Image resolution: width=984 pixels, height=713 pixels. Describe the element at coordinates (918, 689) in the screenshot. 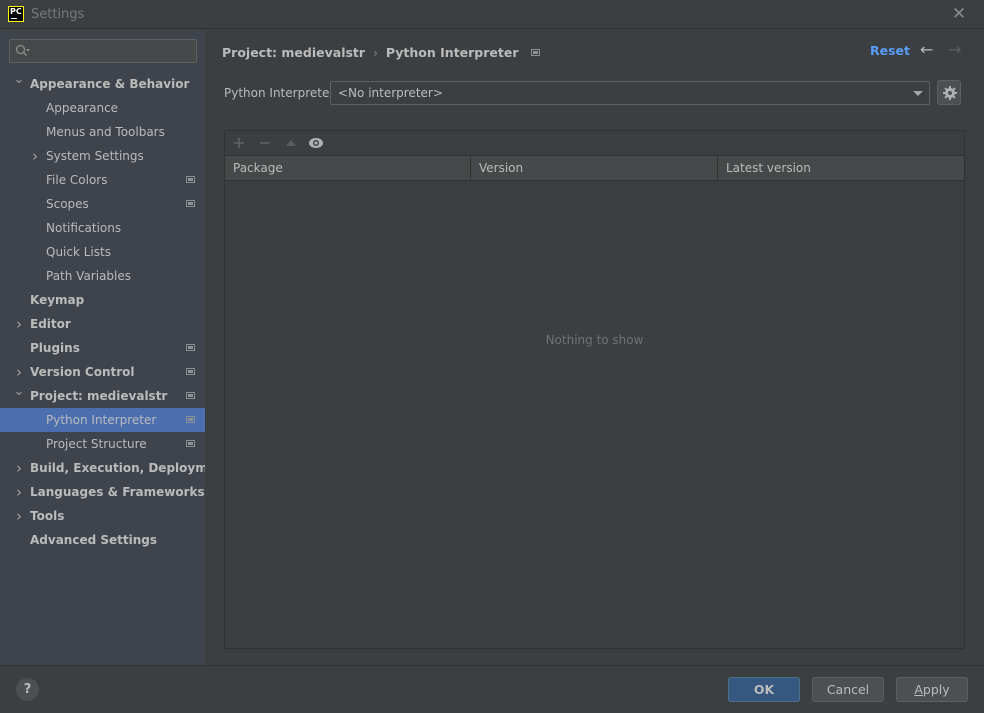

I see `apply-mnemonic: A` at that location.